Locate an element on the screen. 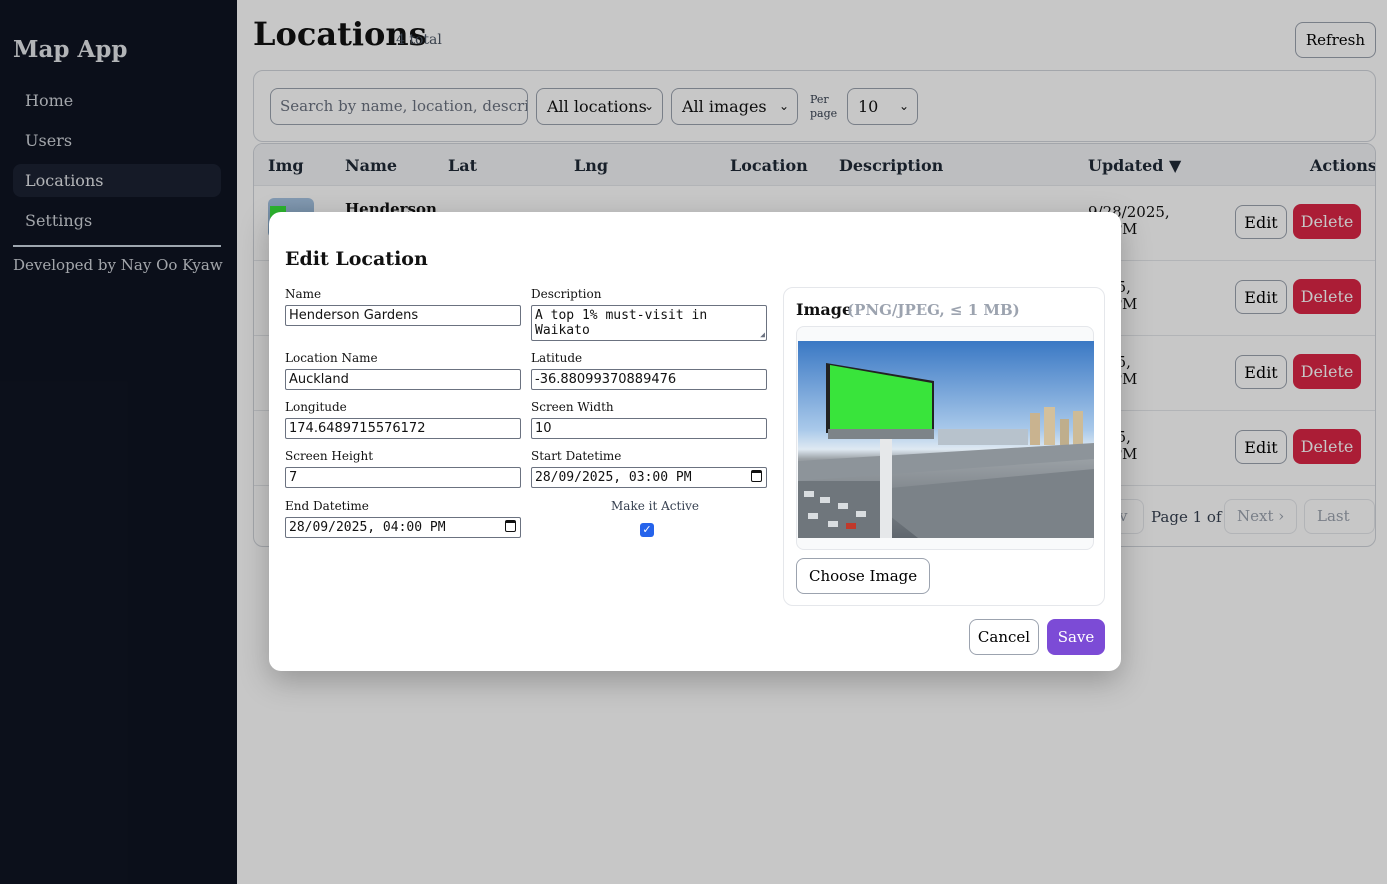  name-field: Henderson Gardens is located at coordinates (403, 315).